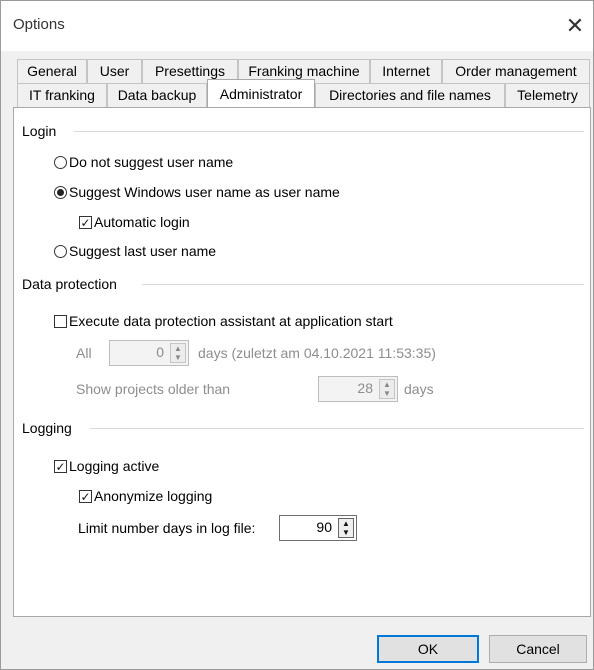 The height and width of the screenshot is (670, 594). What do you see at coordinates (261, 93) in the screenshot?
I see `tab-administrator: Administrator` at bounding box center [261, 93].